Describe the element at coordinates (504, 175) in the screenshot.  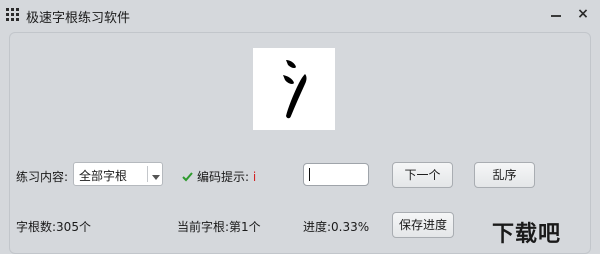
I see `shuffle-button: 乱序` at that location.